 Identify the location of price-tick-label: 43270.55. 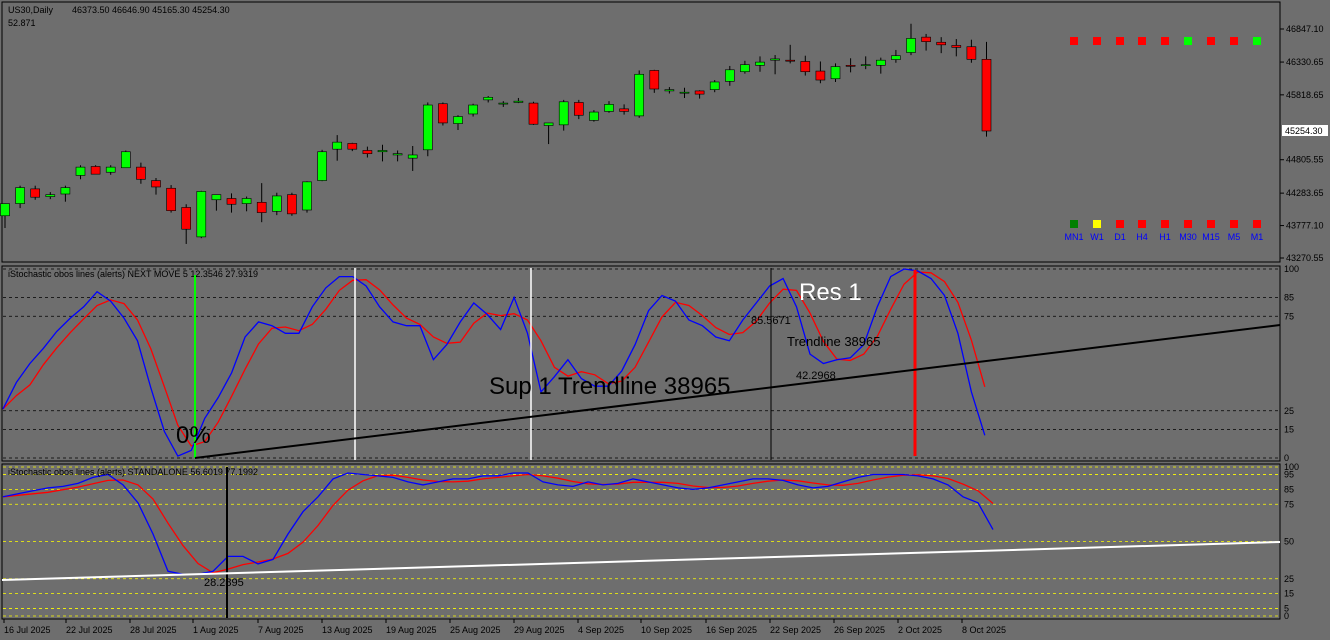
(1305, 258).